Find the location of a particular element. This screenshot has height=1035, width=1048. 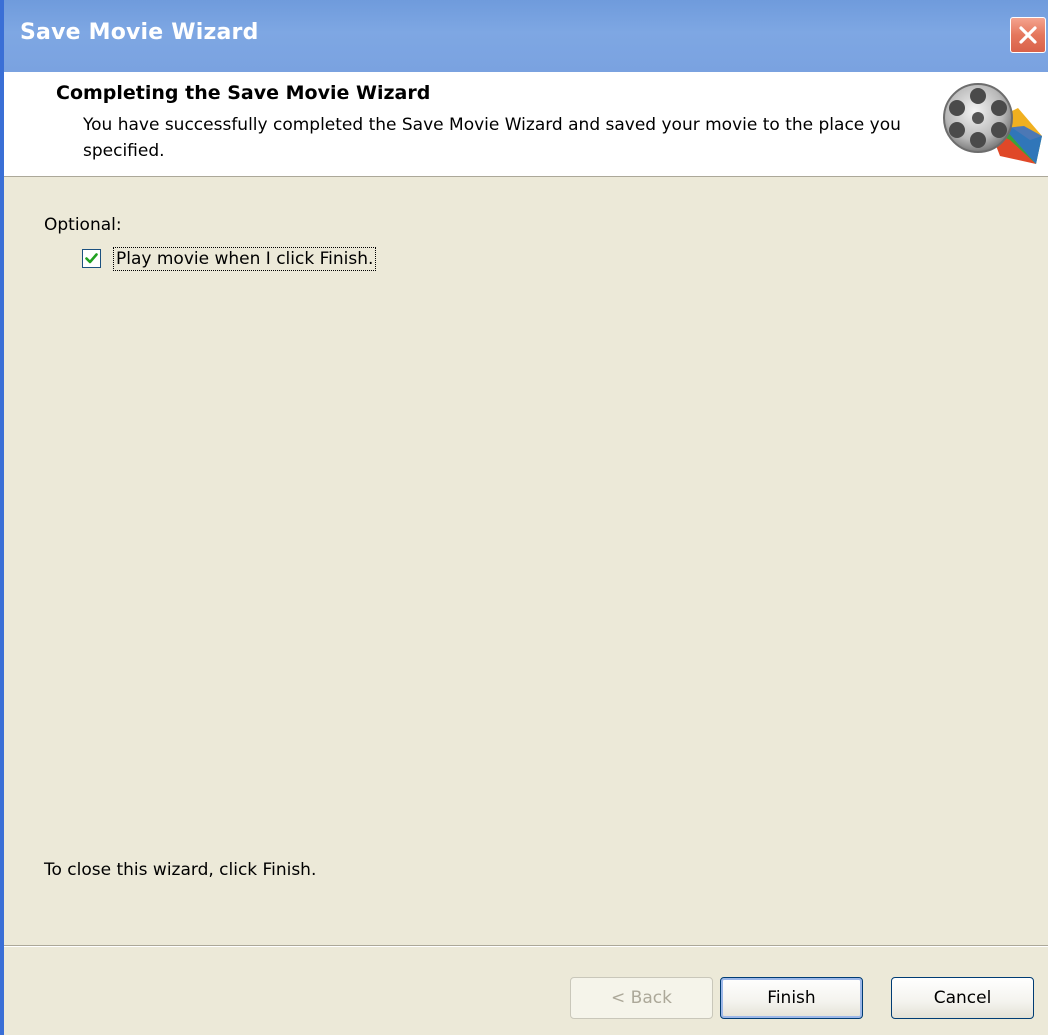

close-instructions: To close this wizard, click Finish. is located at coordinates (180, 870).